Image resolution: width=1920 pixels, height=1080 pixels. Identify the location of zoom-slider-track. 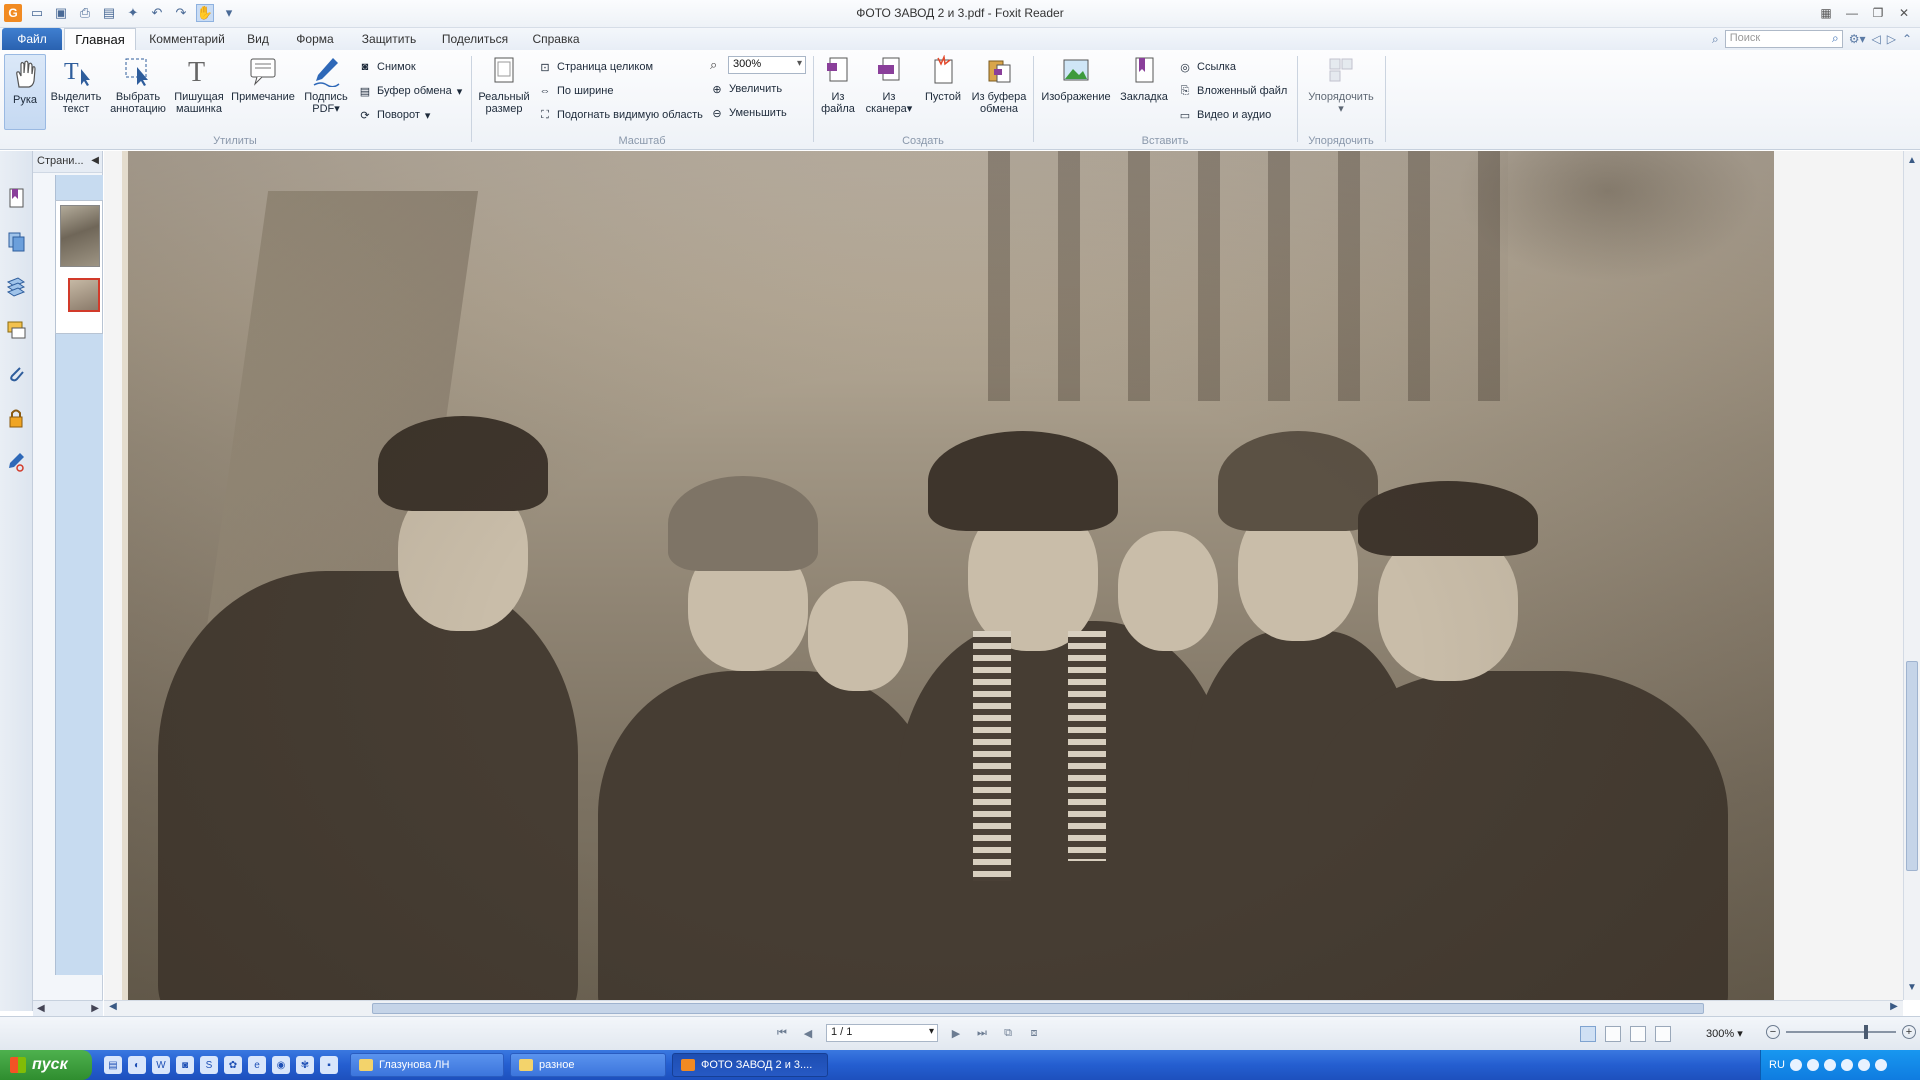
(1841, 1032).